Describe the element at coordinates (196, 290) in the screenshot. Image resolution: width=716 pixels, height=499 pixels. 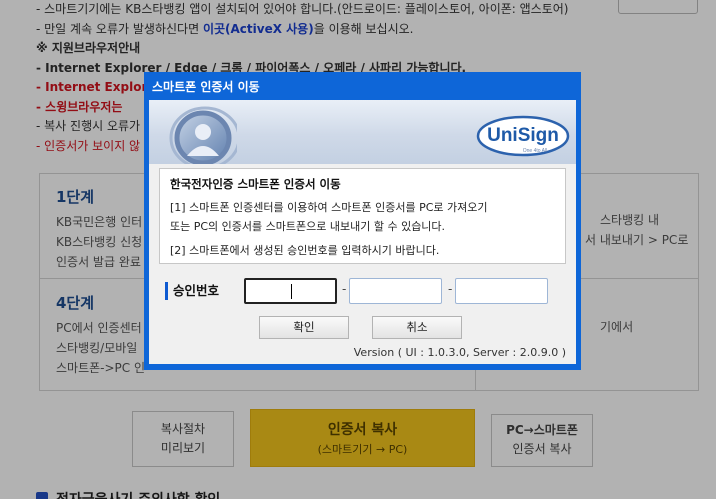
I see `approval-number-label: 승인번호` at that location.